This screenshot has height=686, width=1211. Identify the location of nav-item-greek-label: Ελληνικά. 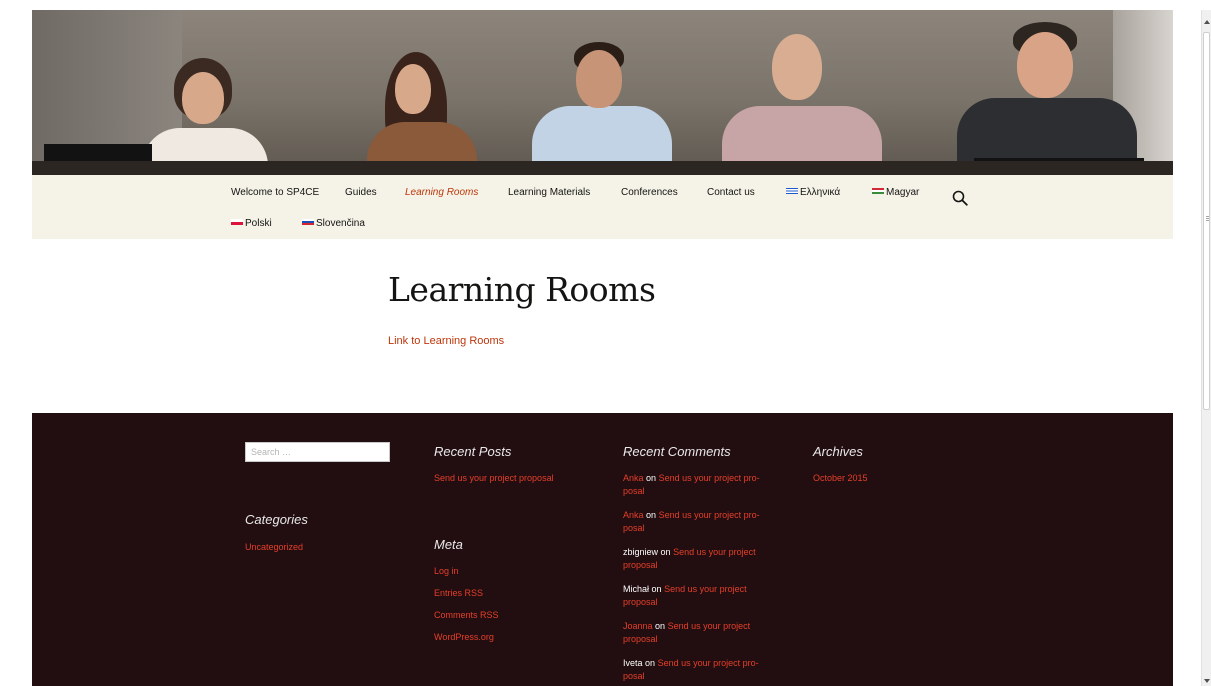
(820, 192).